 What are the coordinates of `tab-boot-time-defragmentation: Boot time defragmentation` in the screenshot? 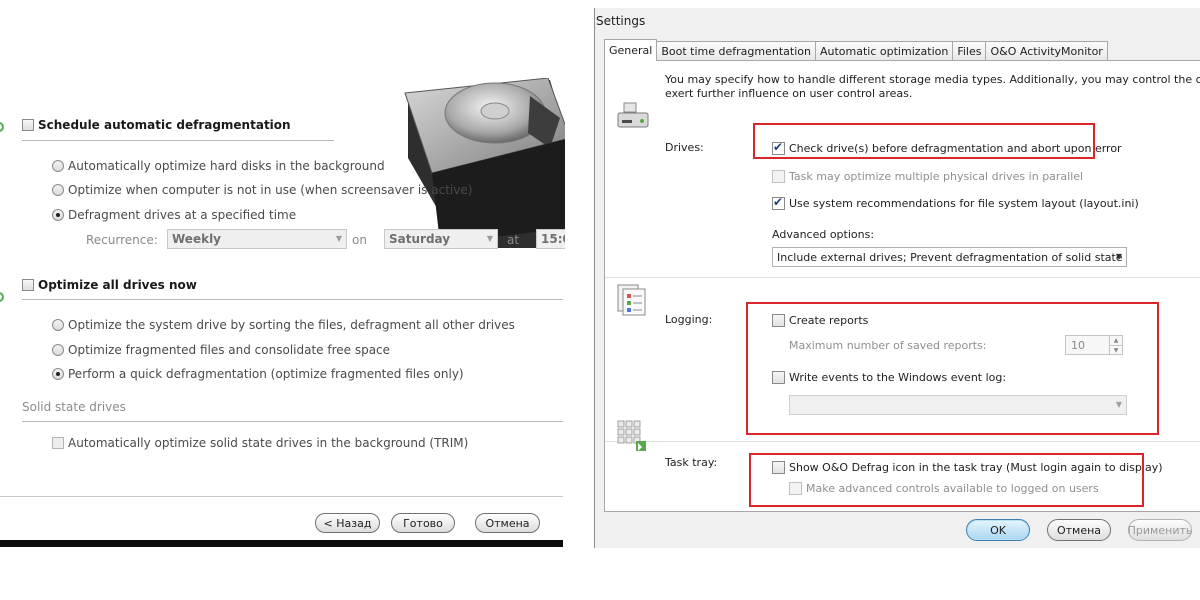 It's located at (736, 51).